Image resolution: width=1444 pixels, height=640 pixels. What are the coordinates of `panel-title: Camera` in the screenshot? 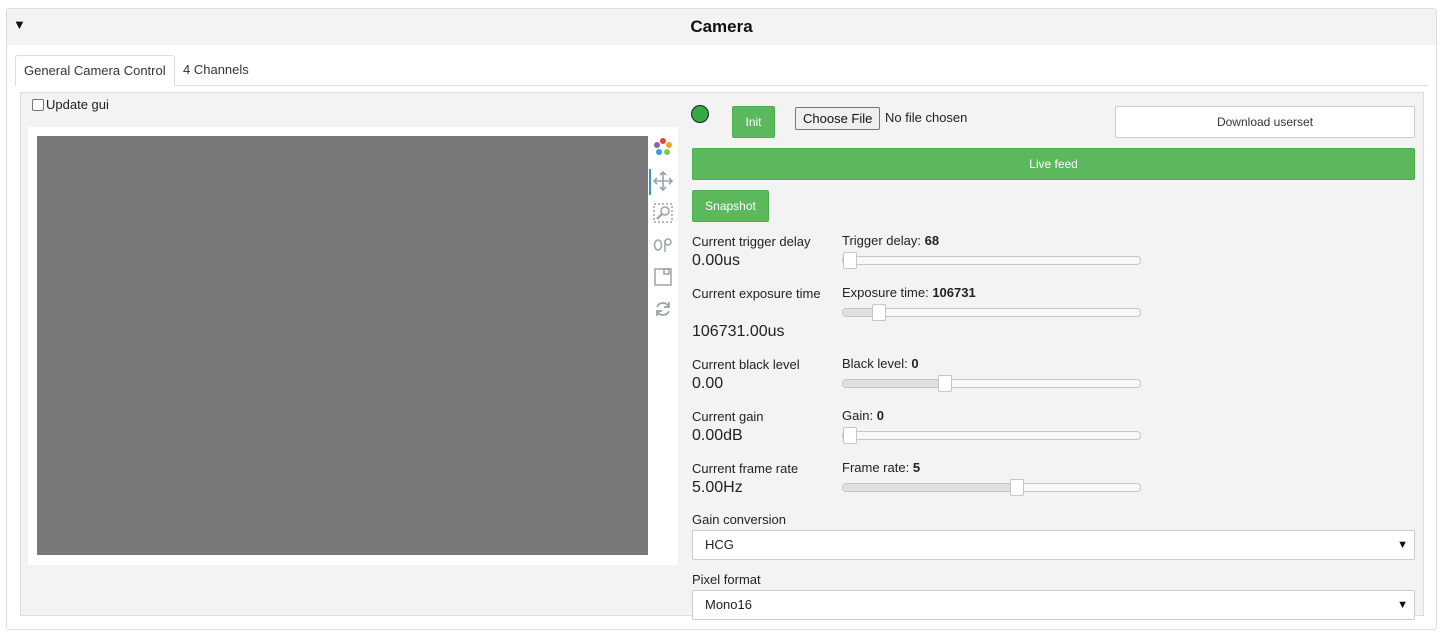 It's located at (721, 26).